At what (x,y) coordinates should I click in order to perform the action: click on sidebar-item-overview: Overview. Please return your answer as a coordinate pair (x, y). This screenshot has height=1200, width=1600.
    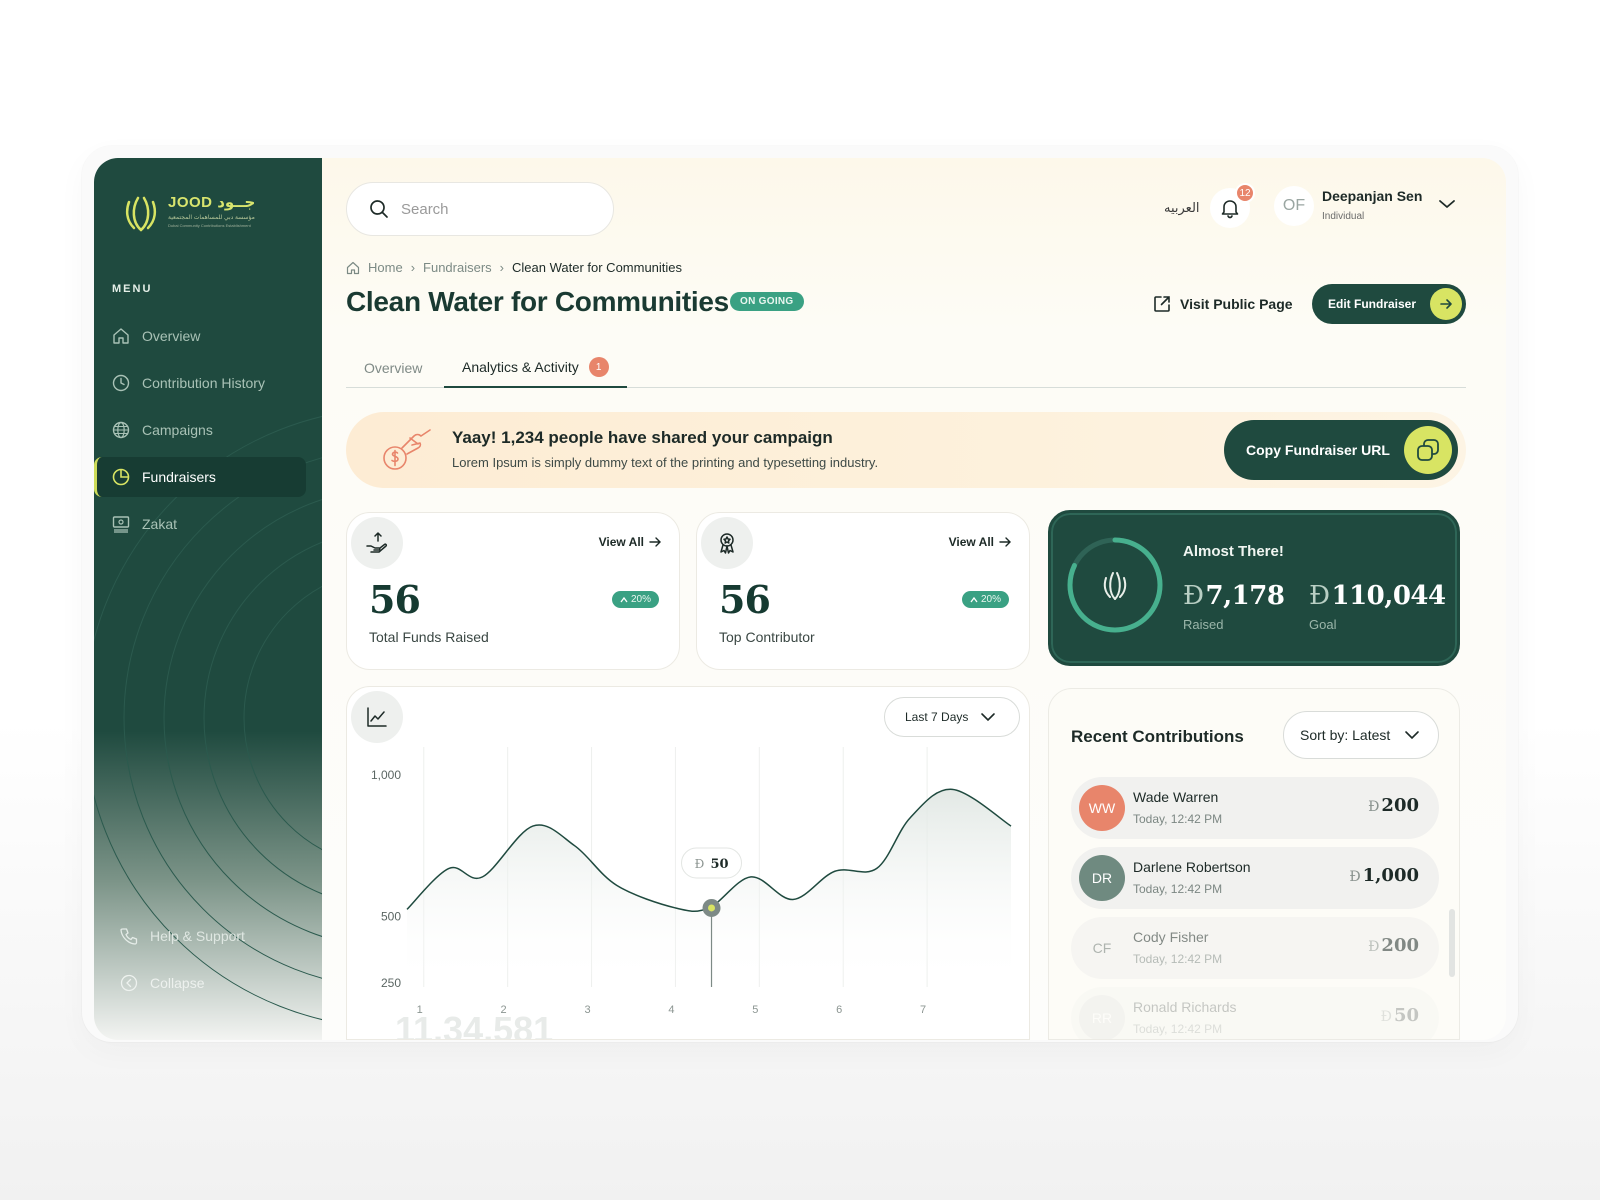
    Looking at the image, I should click on (204, 336).